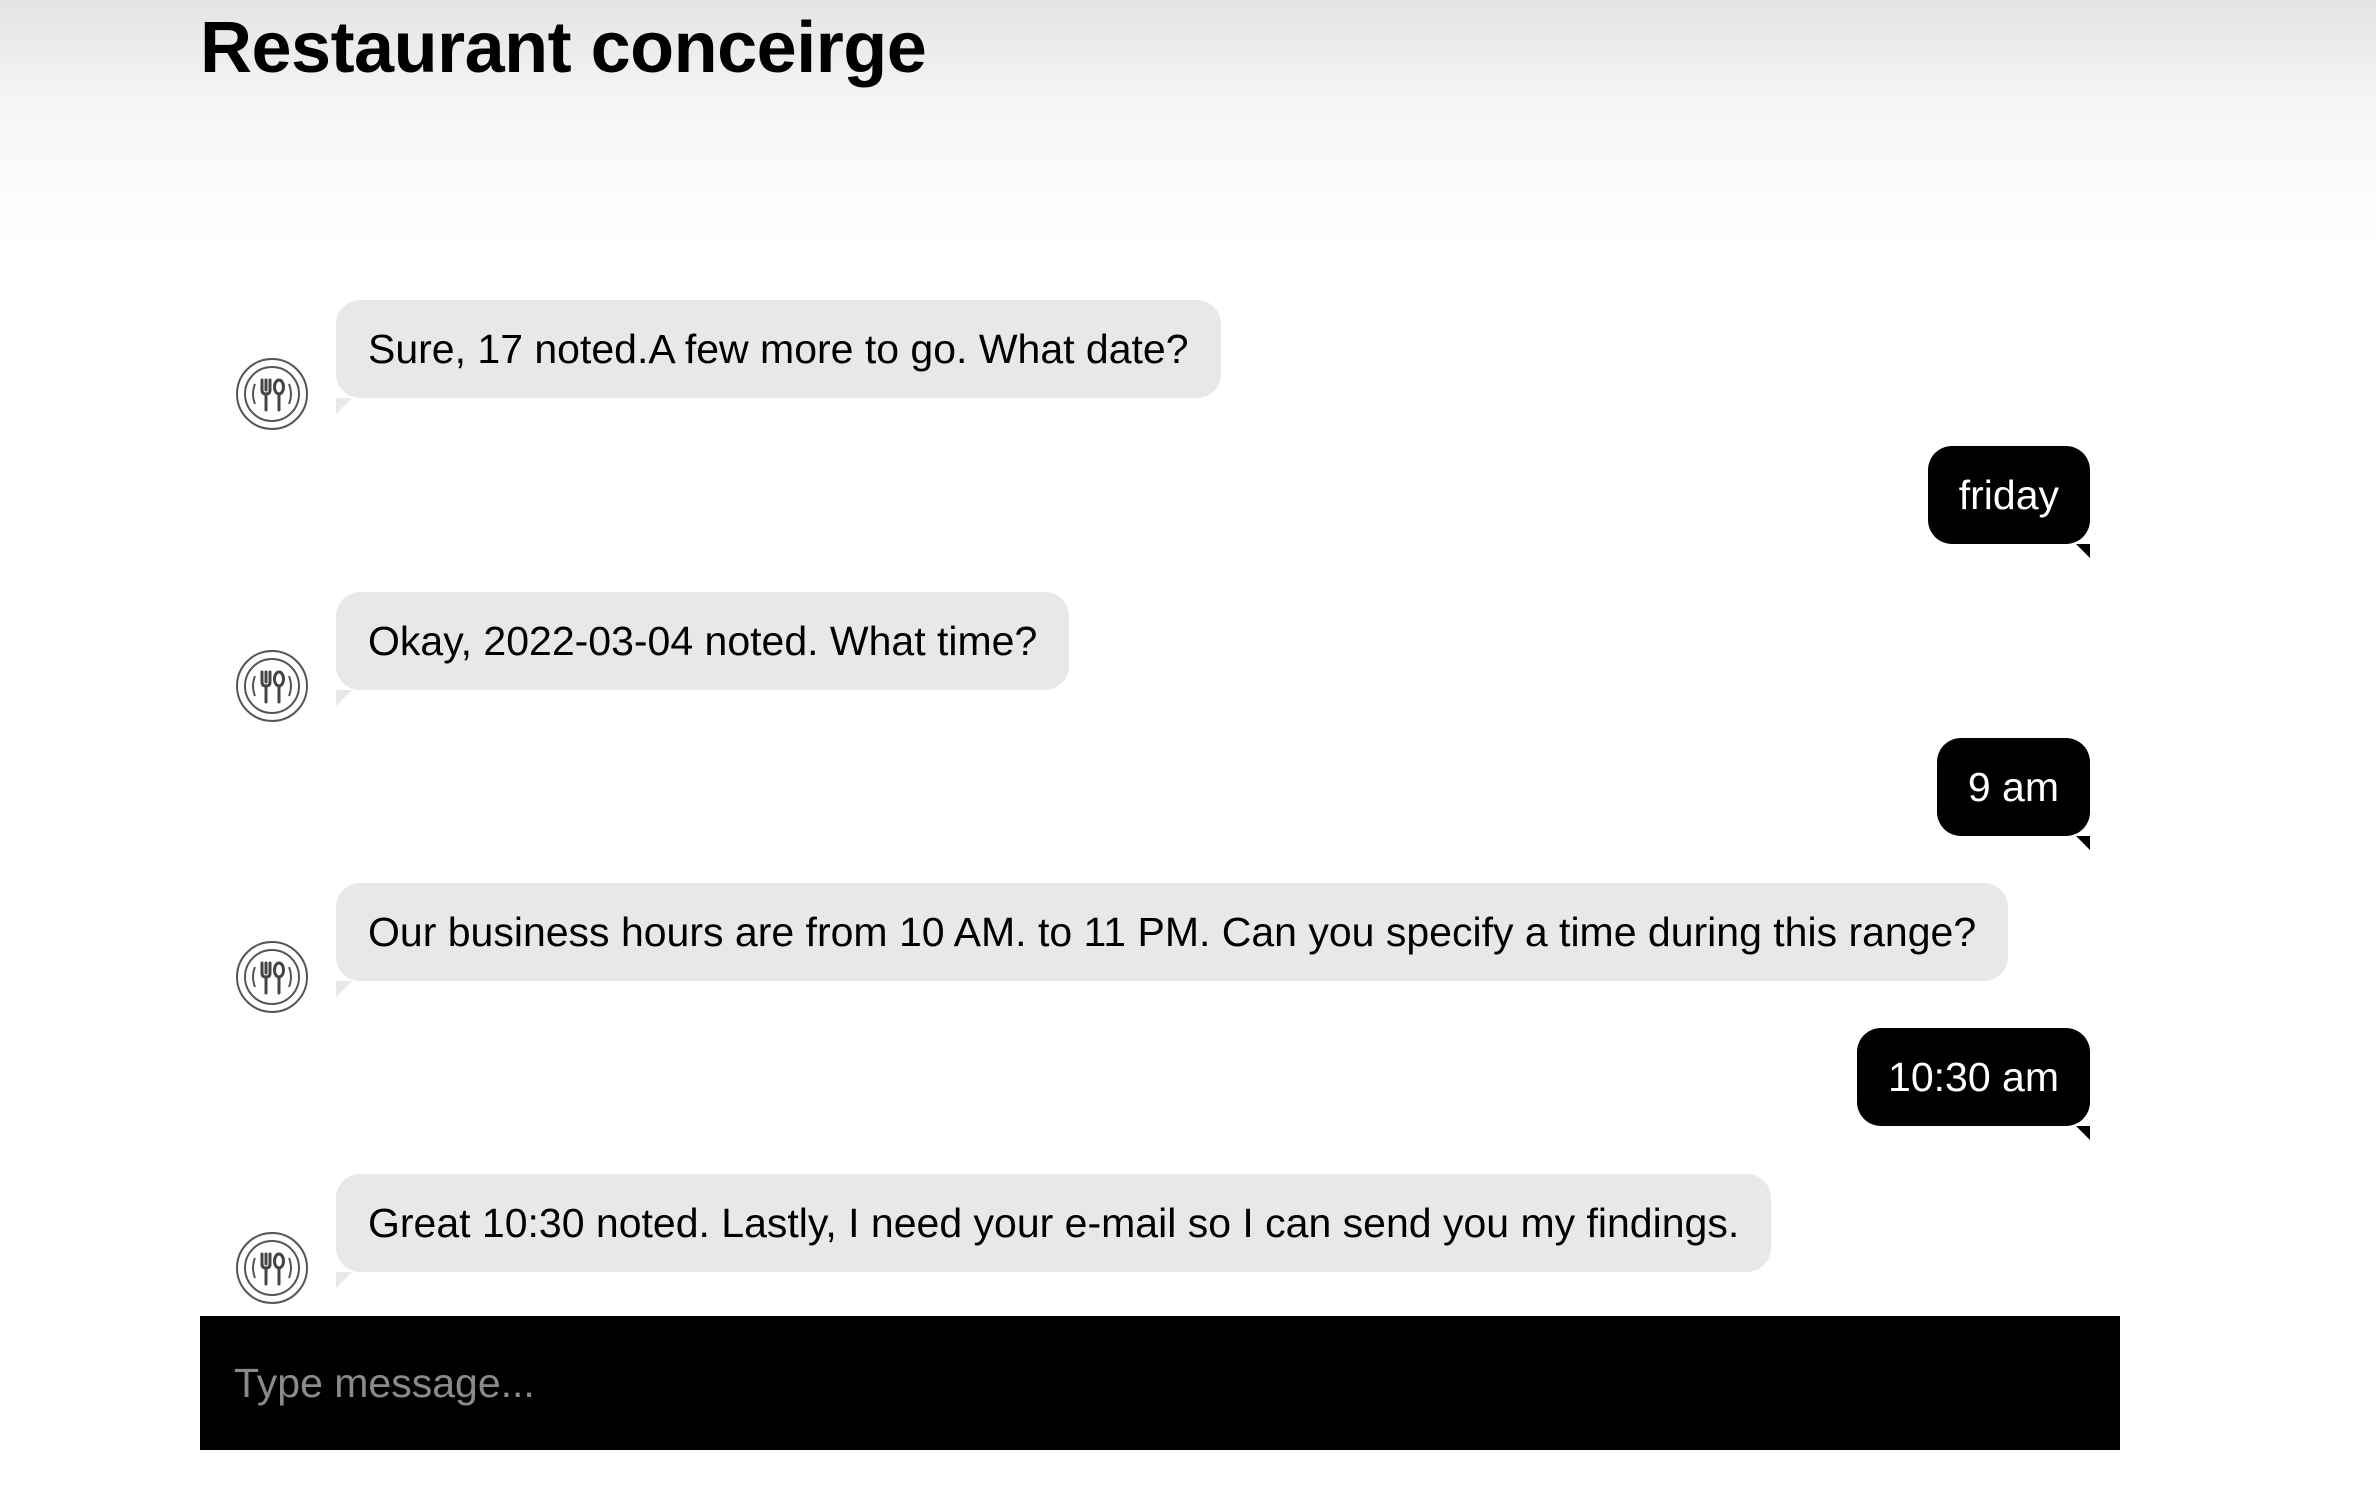 The height and width of the screenshot is (1496, 2376). Describe the element at coordinates (563, 48) in the screenshot. I see `page-title: Restaurant conceirge` at that location.